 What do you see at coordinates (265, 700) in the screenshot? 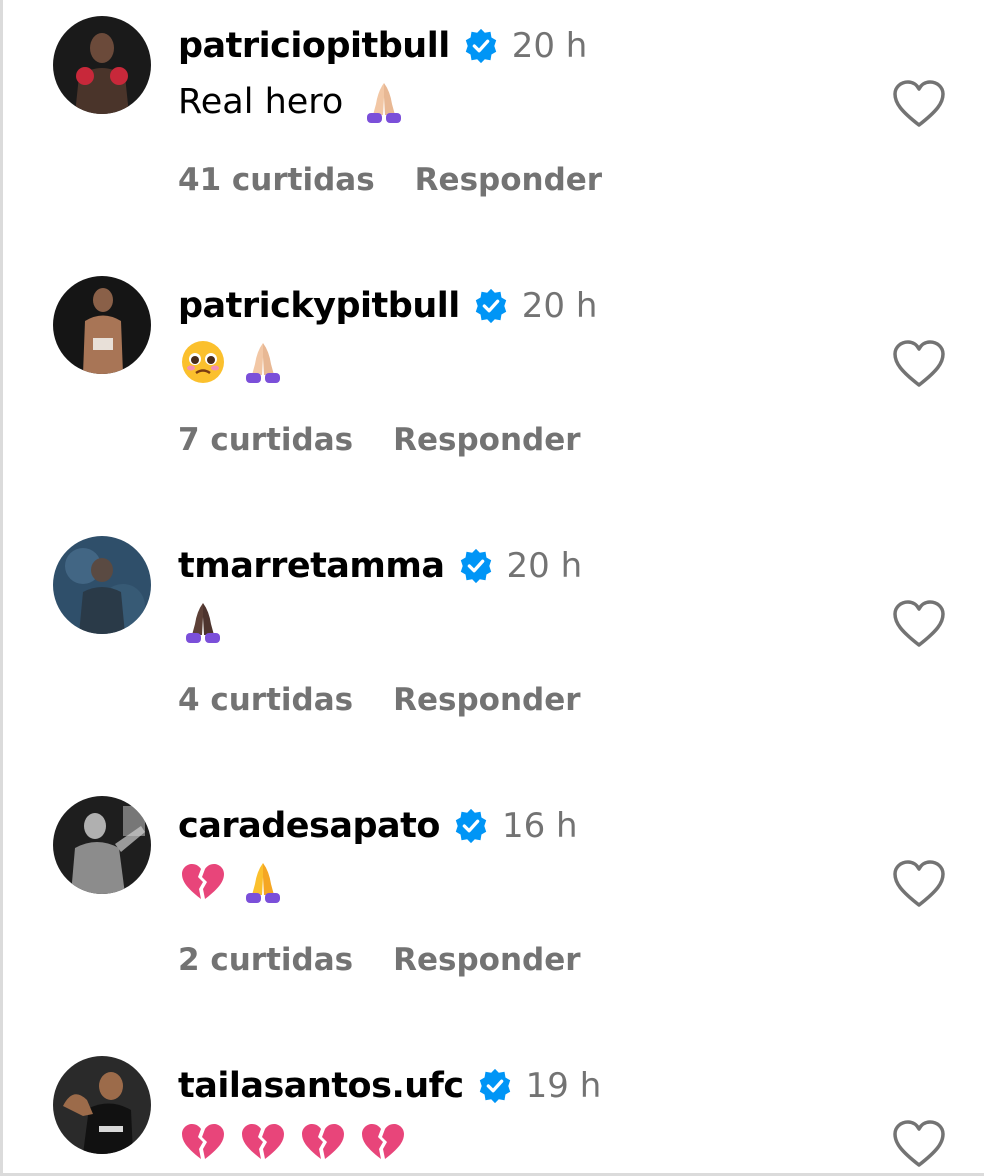
I see `likes-count: 4 curtidas` at bounding box center [265, 700].